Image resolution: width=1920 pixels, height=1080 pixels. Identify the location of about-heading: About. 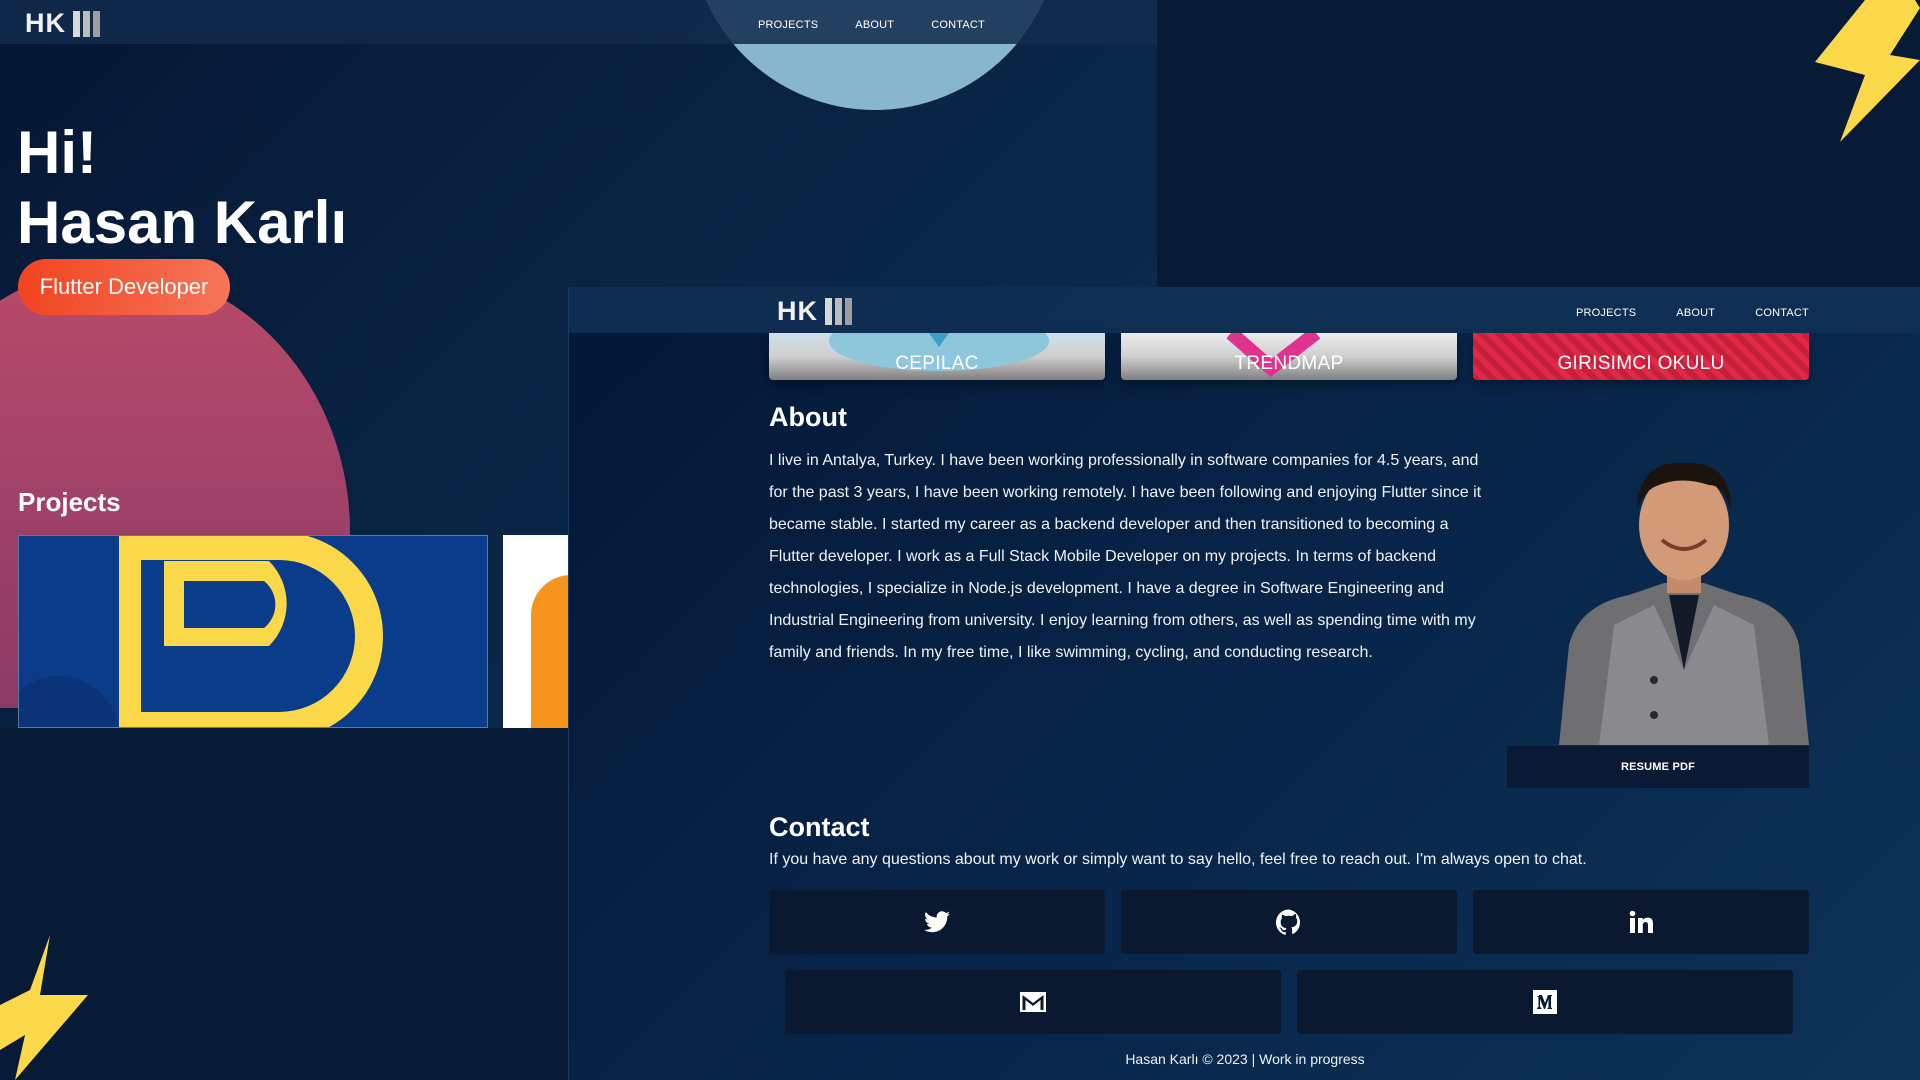
(808, 417).